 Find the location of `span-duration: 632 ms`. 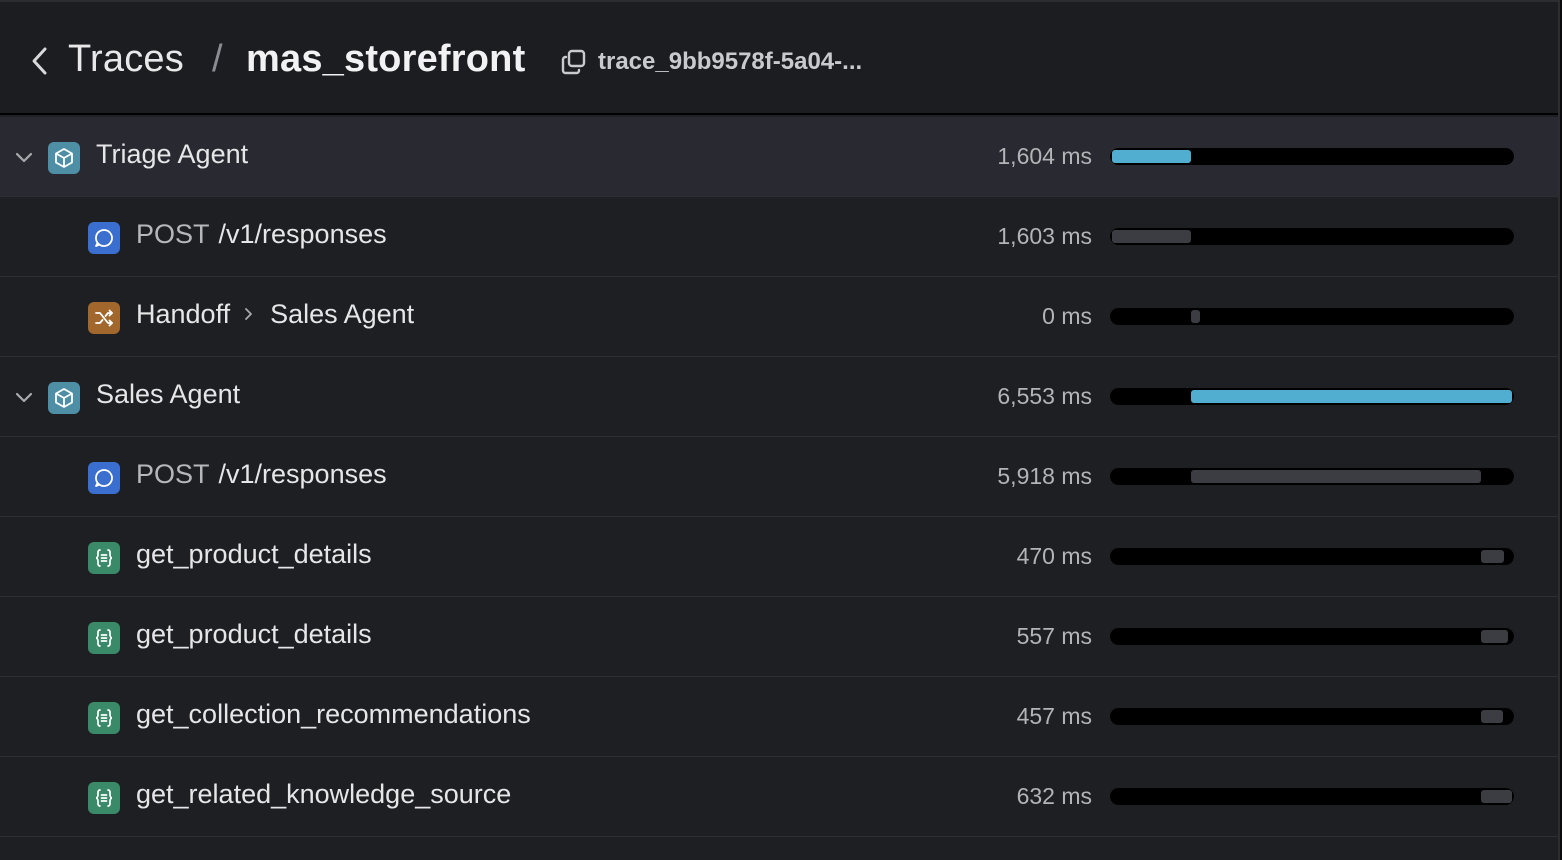

span-duration: 632 ms is located at coordinates (1054, 796).